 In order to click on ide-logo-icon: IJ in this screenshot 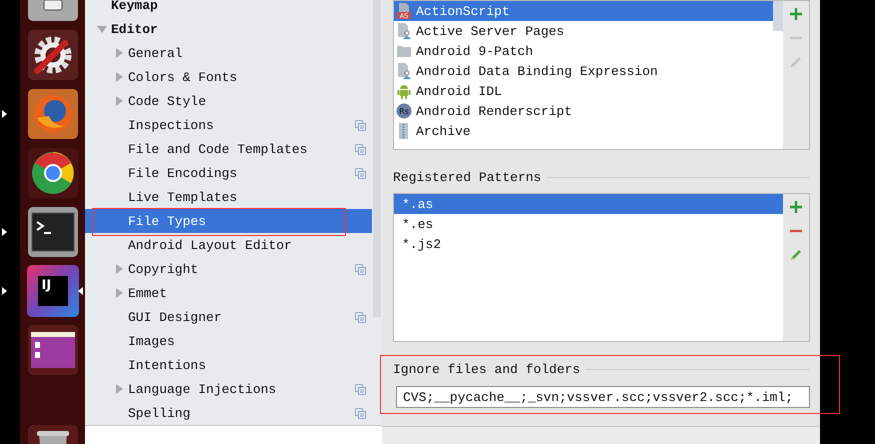, I will do `click(52, 291)`.